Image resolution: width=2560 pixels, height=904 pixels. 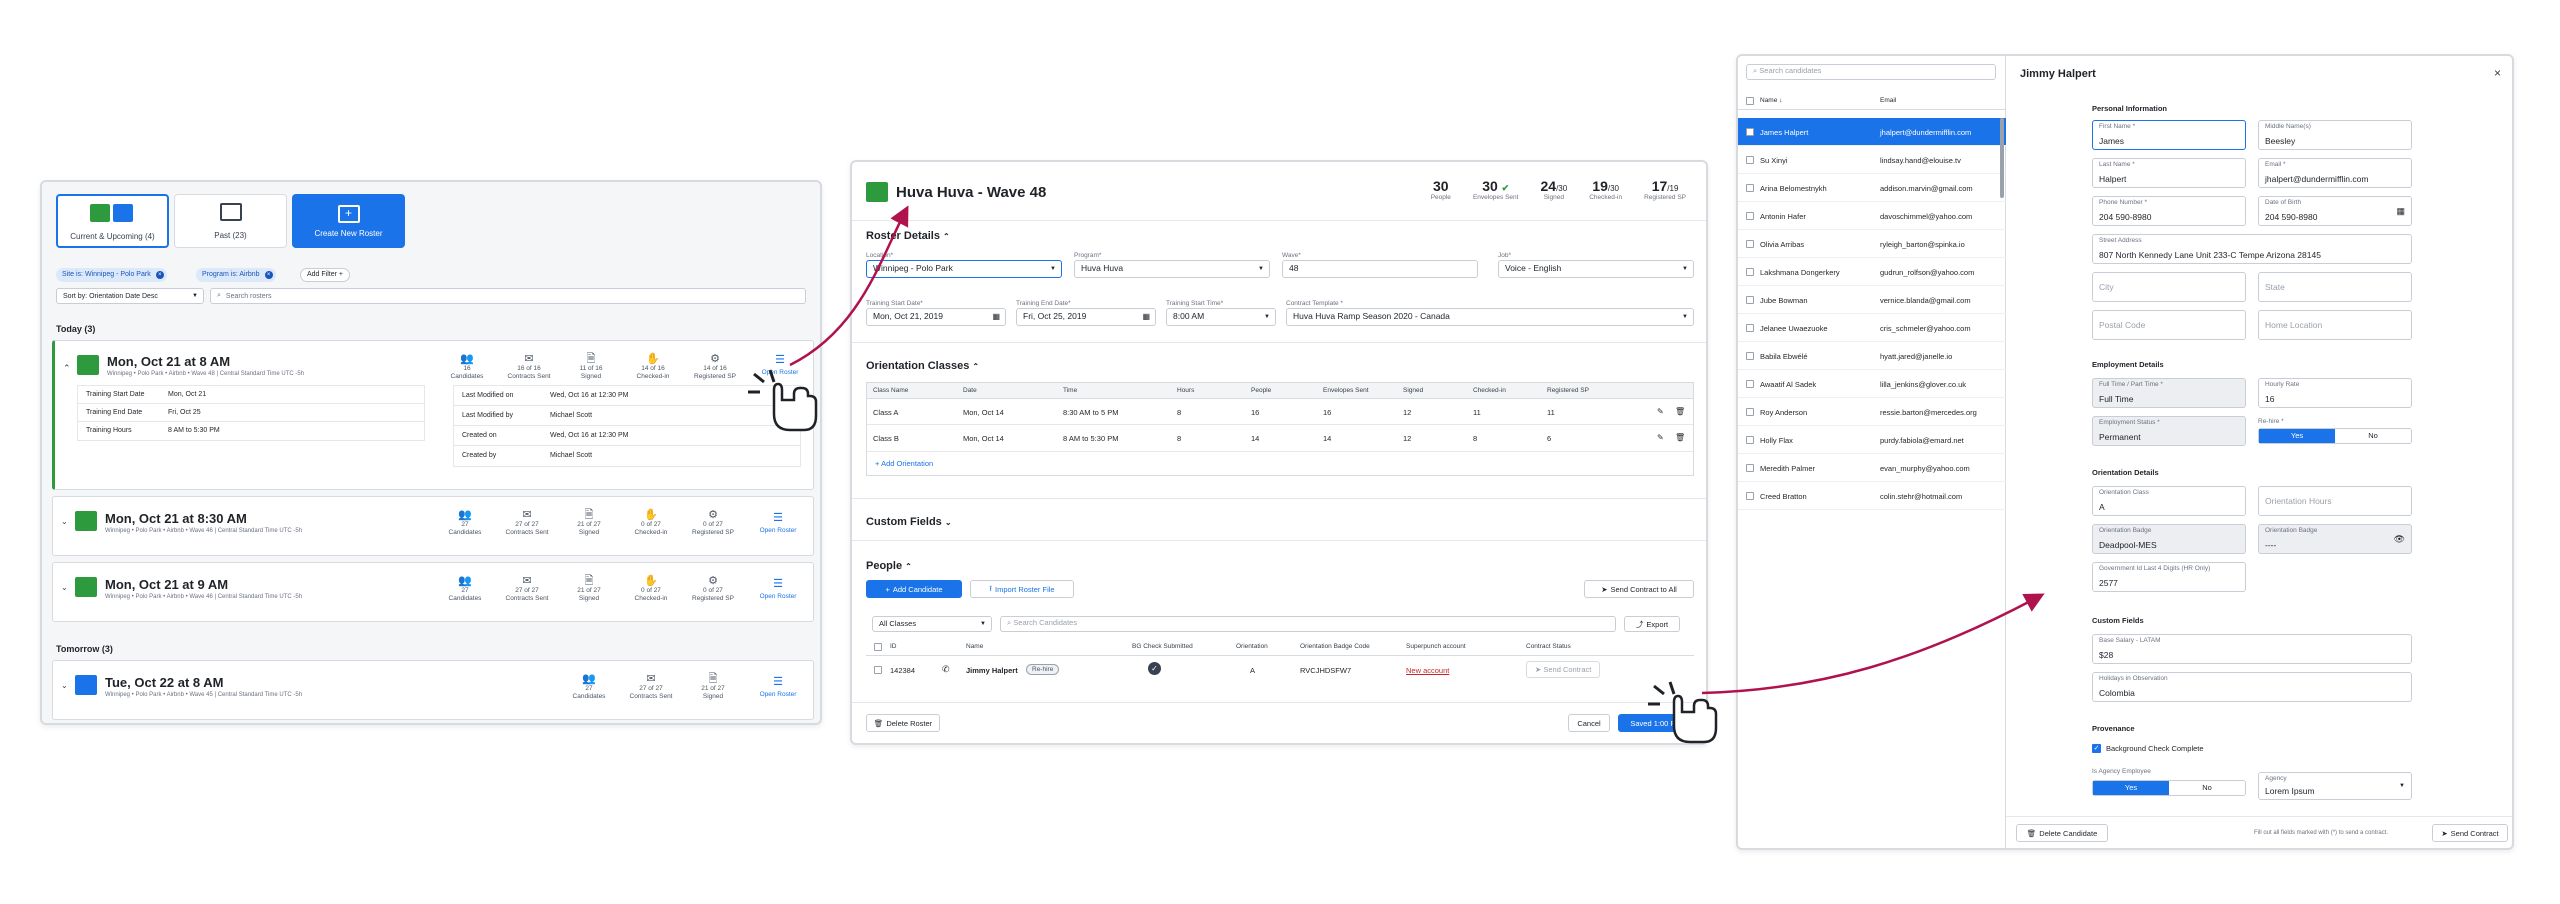 I want to click on arrow-to-roster-detail, so click(x=849, y=286).